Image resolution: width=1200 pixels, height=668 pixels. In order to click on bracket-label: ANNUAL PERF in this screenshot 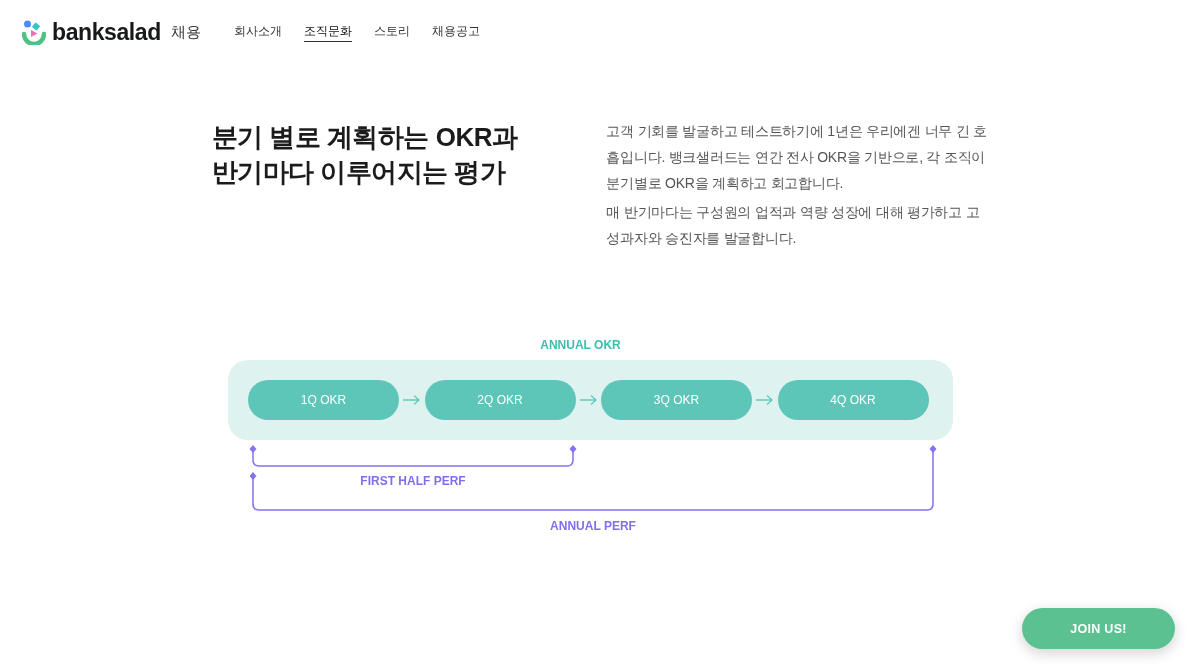, I will do `click(593, 526)`.